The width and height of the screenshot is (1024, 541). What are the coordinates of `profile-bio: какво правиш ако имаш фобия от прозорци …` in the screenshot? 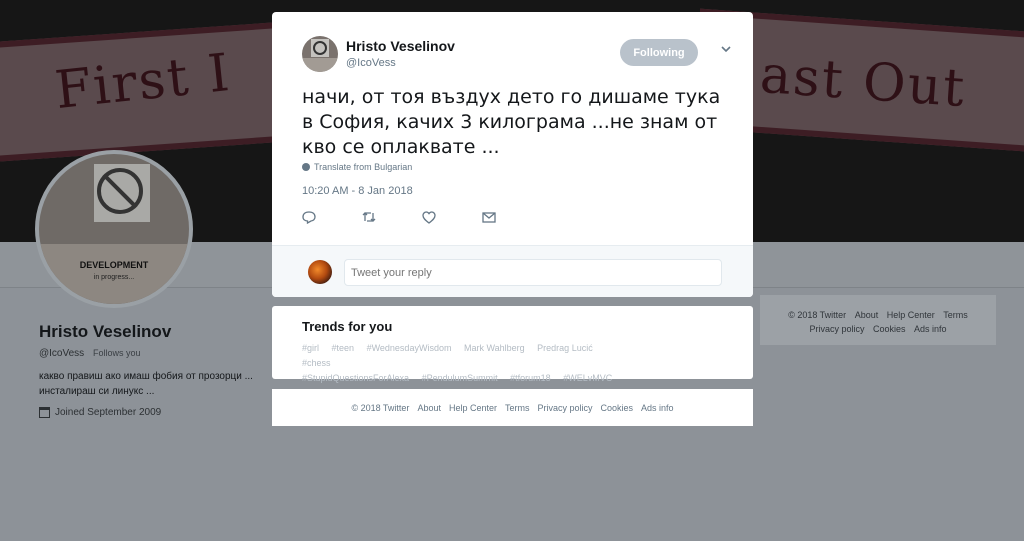 It's located at (146, 384).